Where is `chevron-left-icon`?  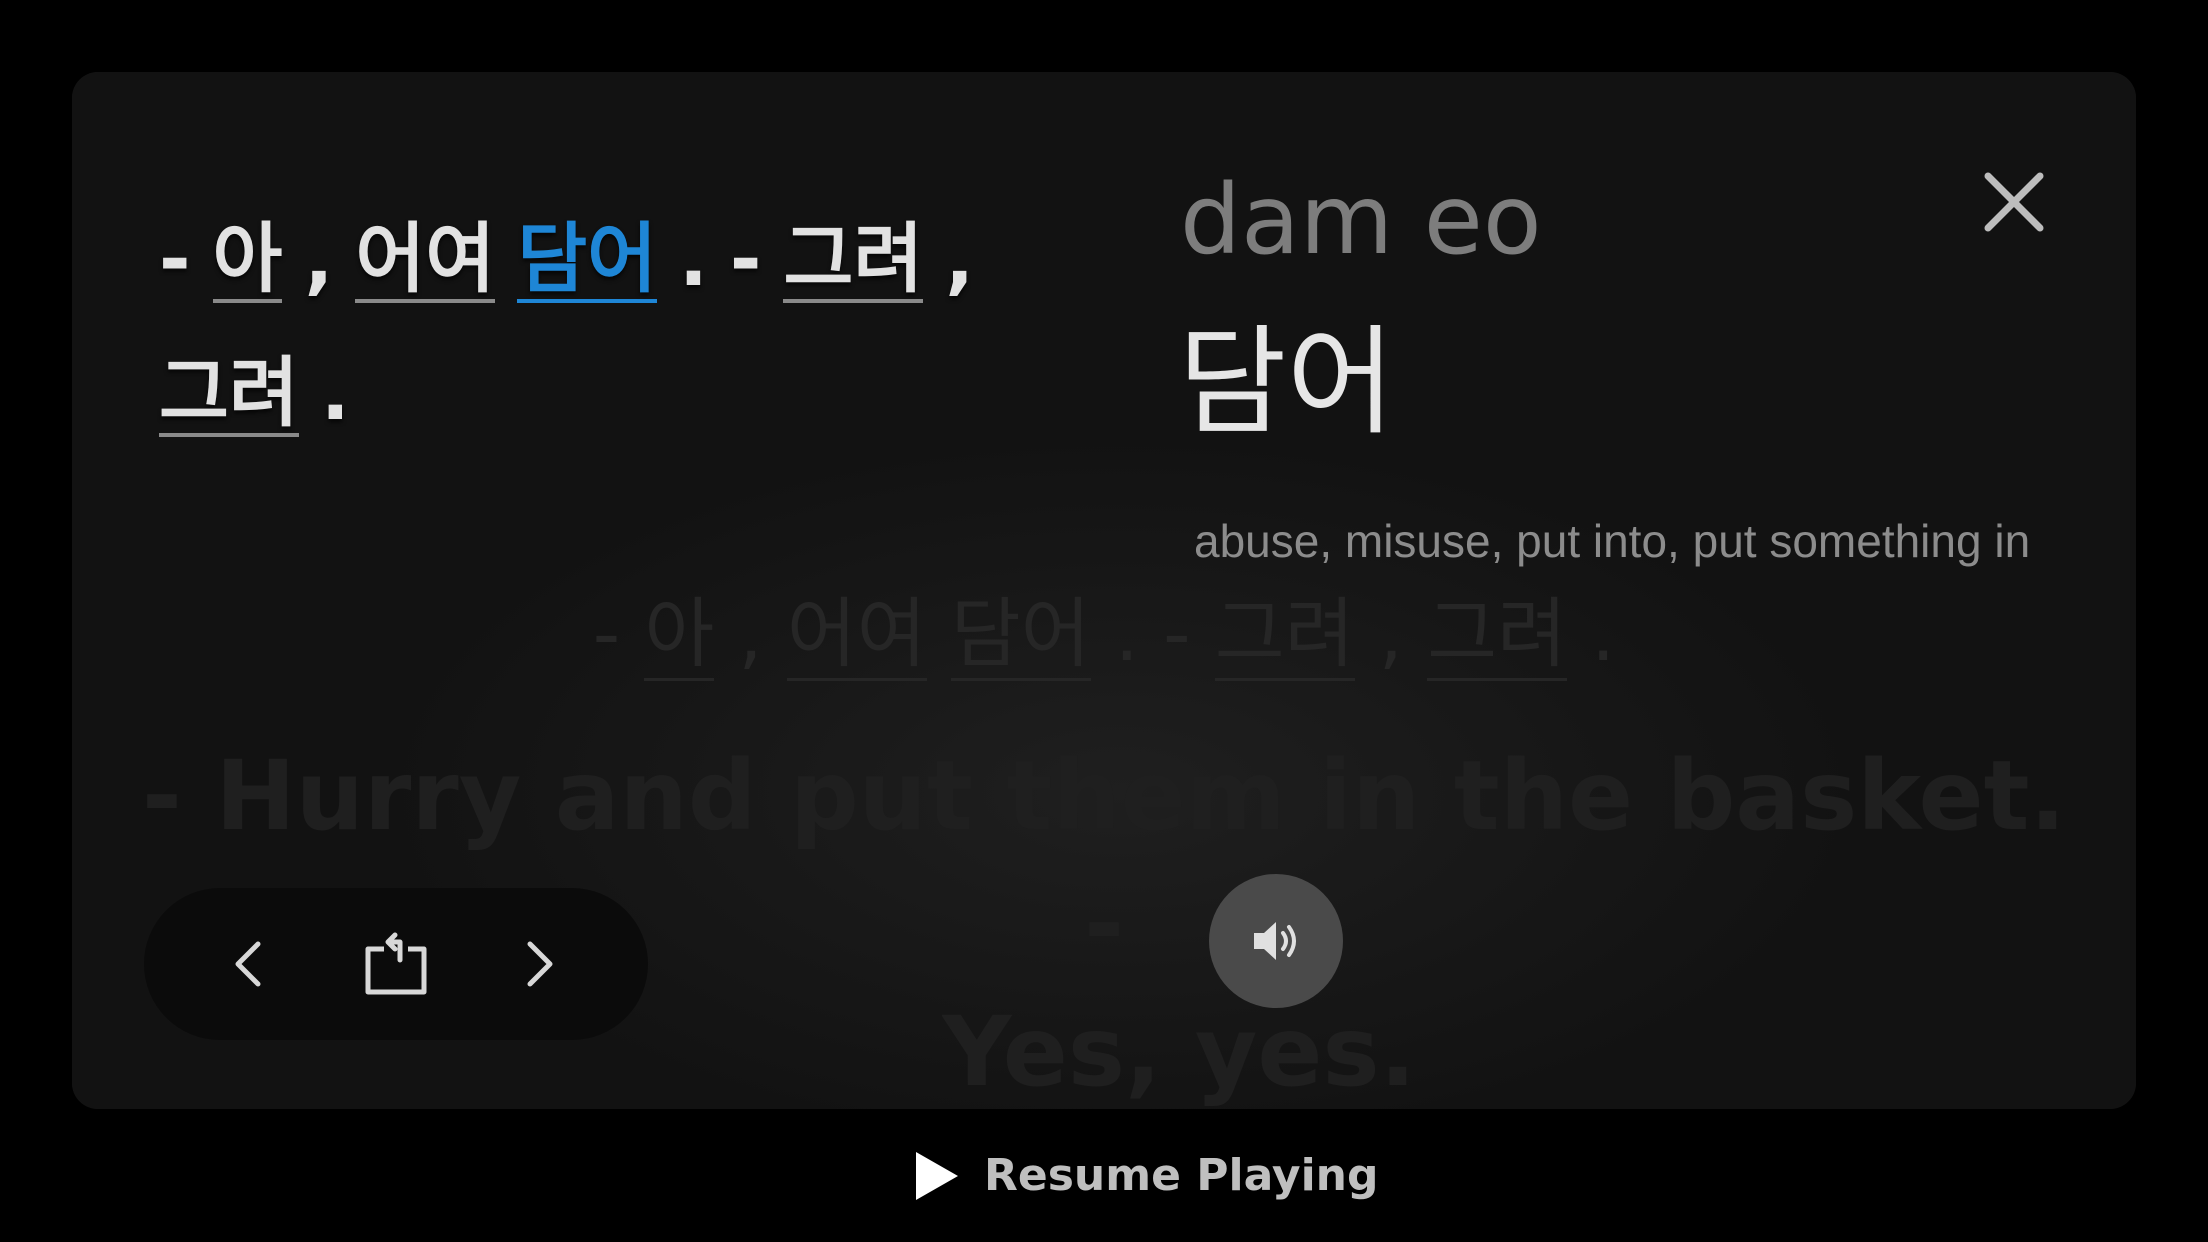
chevron-left-icon is located at coordinates (248, 964).